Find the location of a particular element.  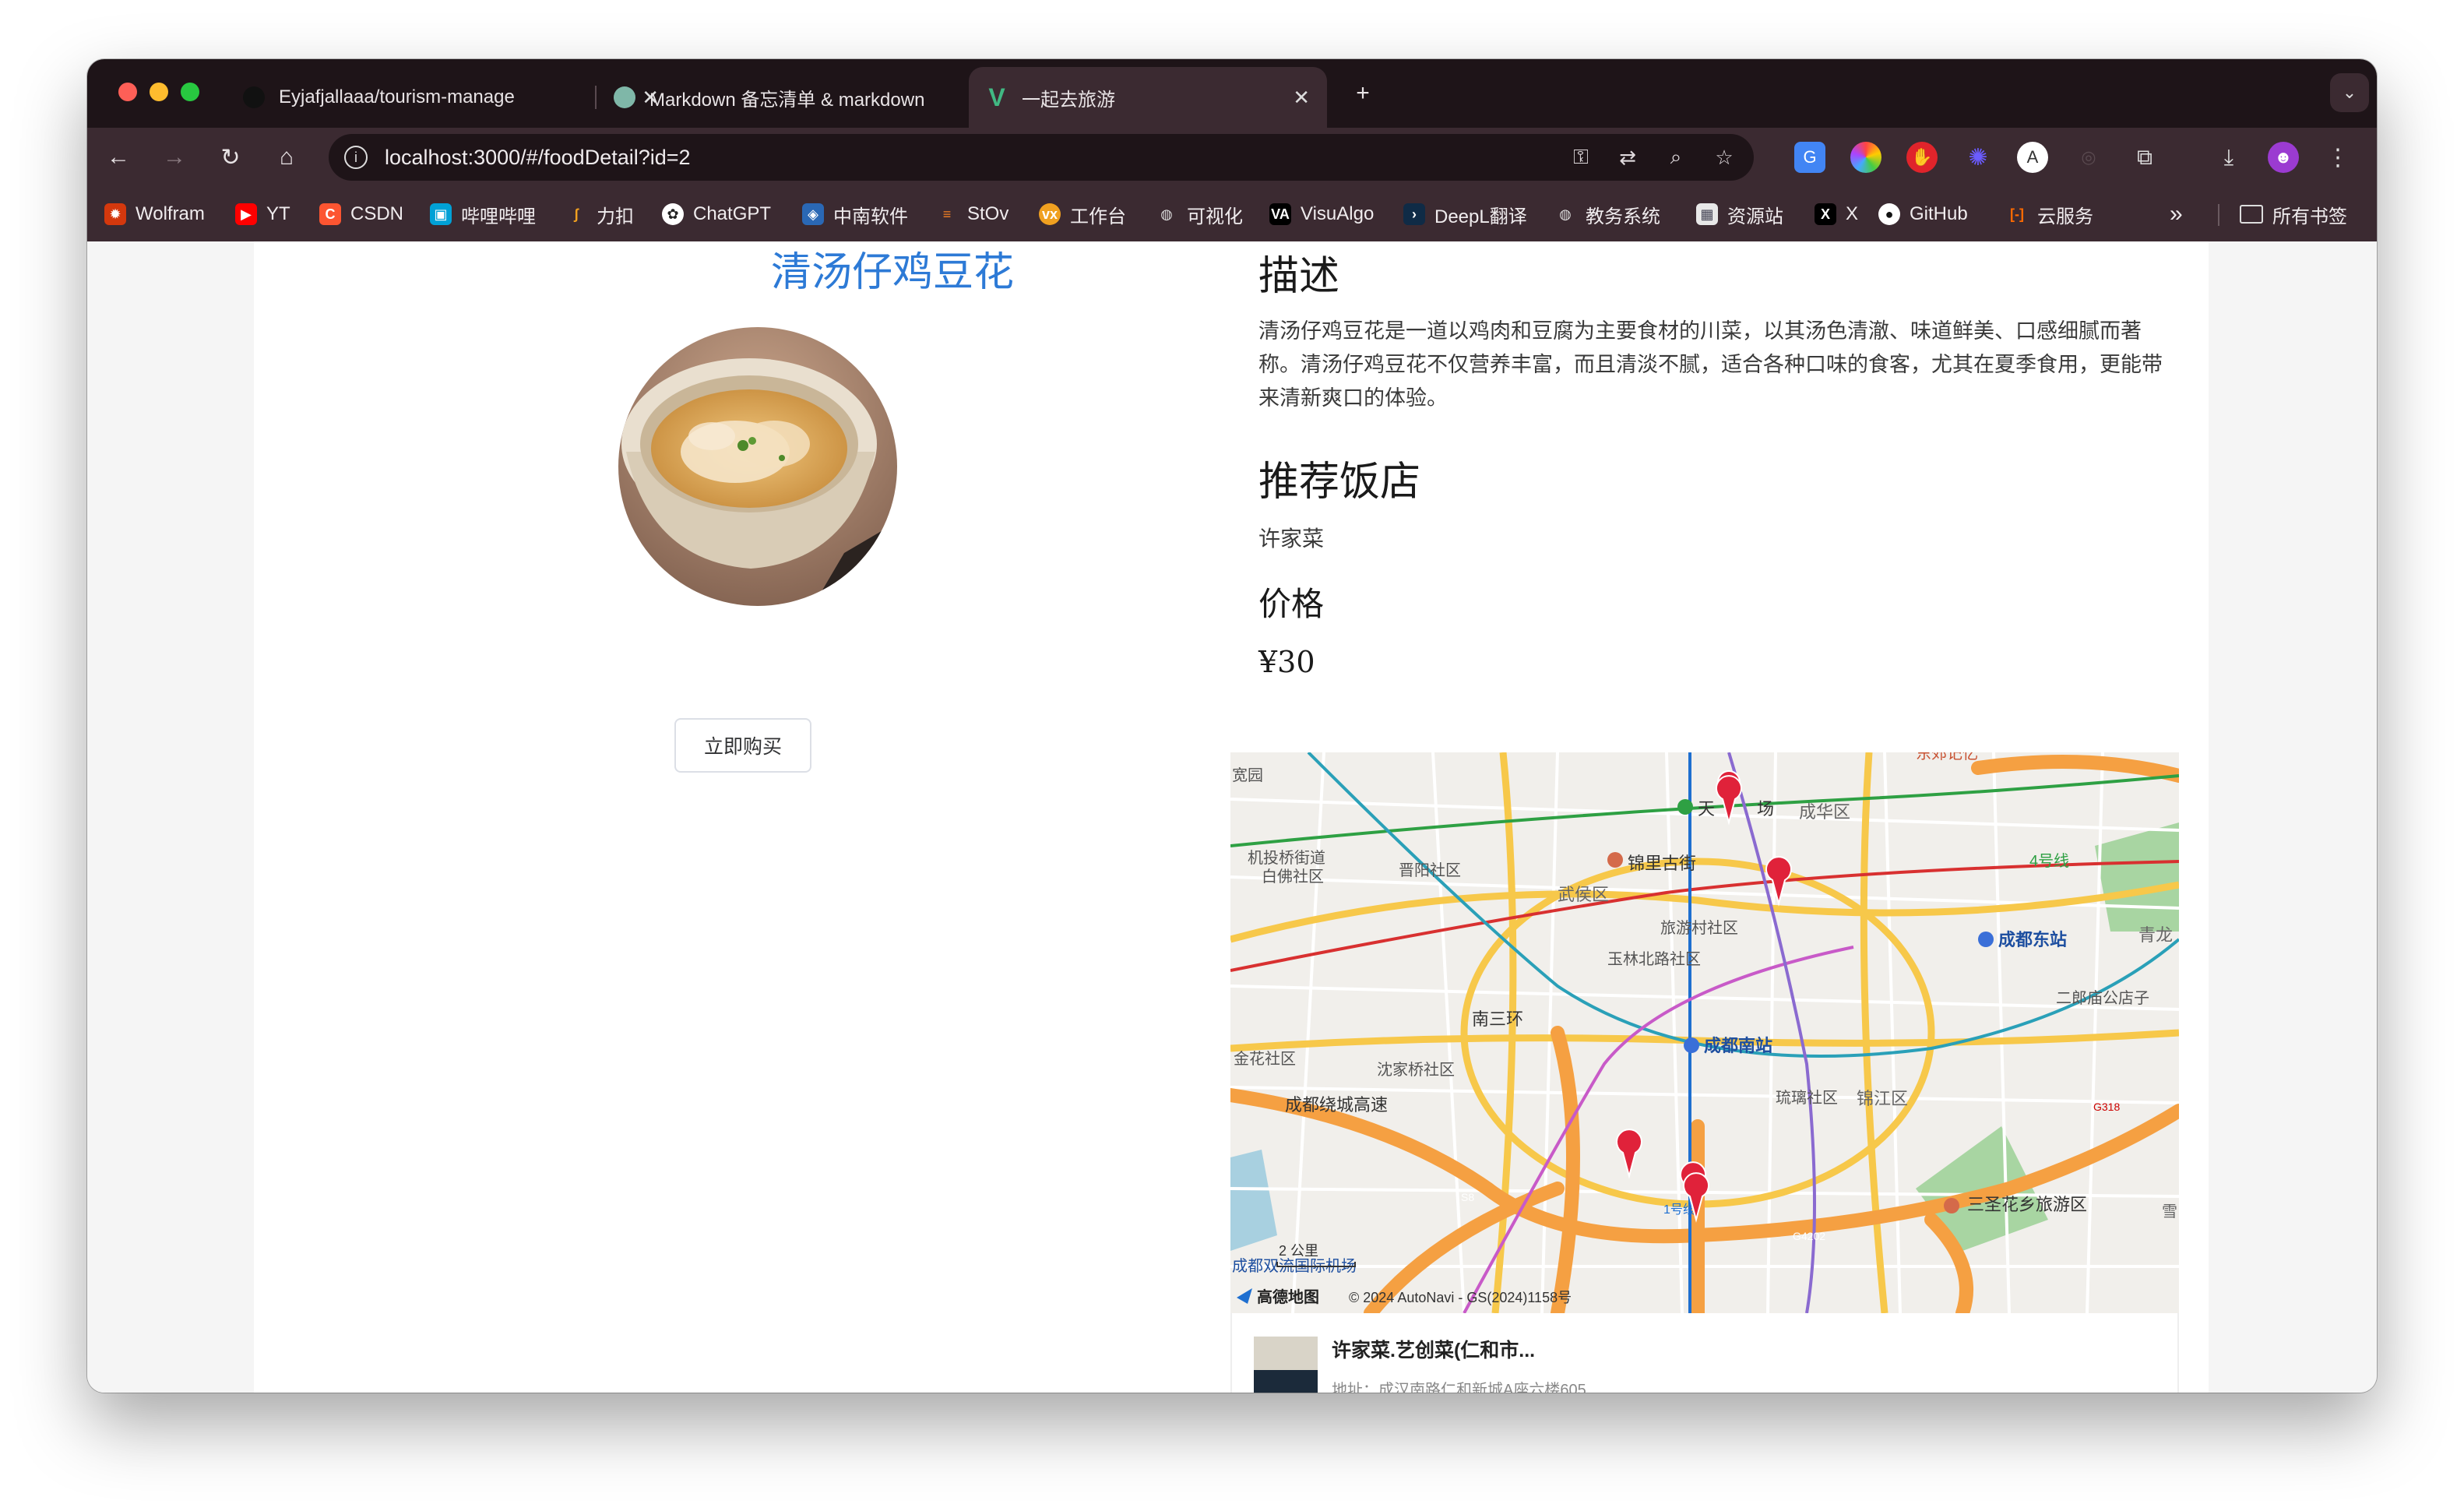

reload-icon: ↻ is located at coordinates (230, 157).